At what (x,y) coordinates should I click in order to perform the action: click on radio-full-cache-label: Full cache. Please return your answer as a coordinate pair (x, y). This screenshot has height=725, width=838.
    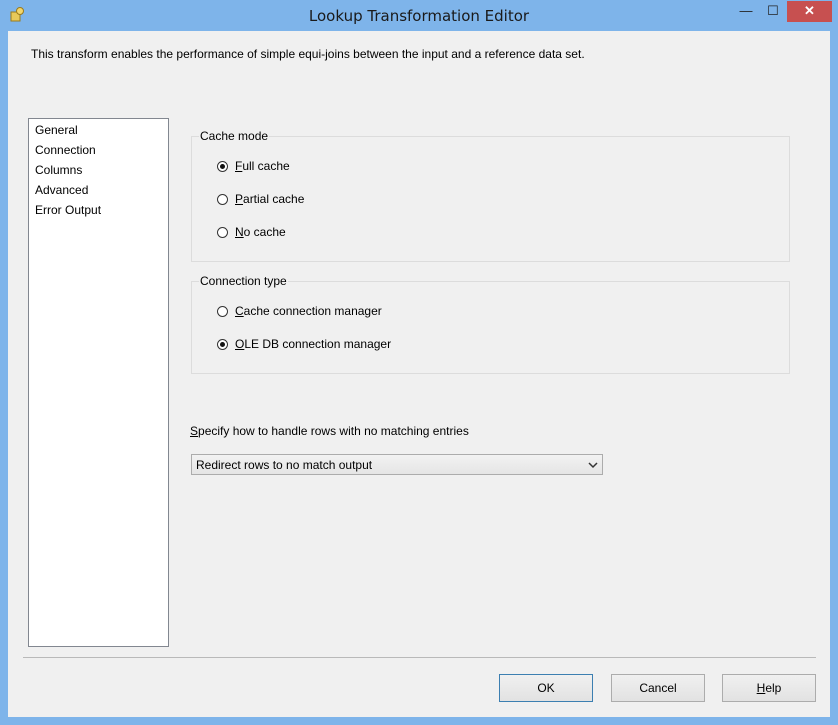
    Looking at the image, I should click on (262, 166).